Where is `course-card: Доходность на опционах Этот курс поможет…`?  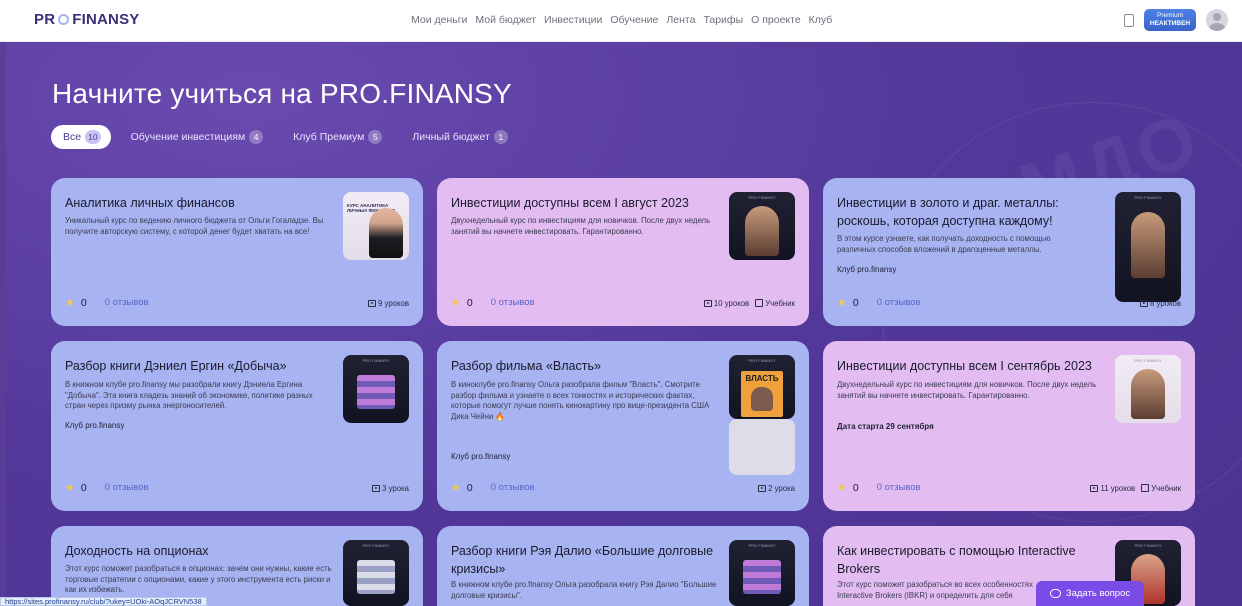
course-card: Доходность на опционах Этот курс поможет… is located at coordinates (237, 566).